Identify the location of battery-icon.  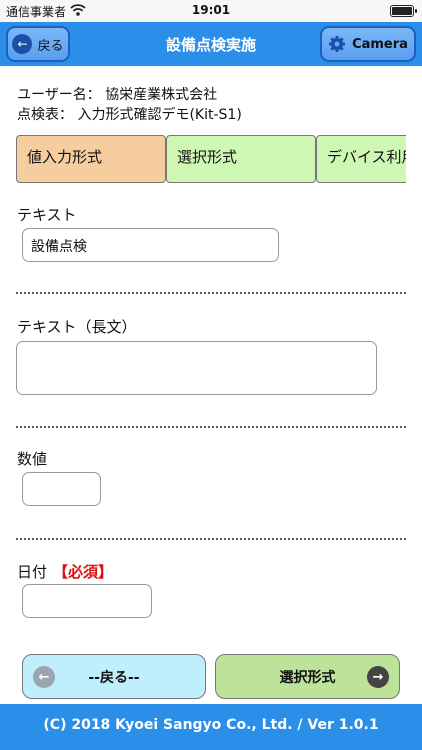
(402, 11).